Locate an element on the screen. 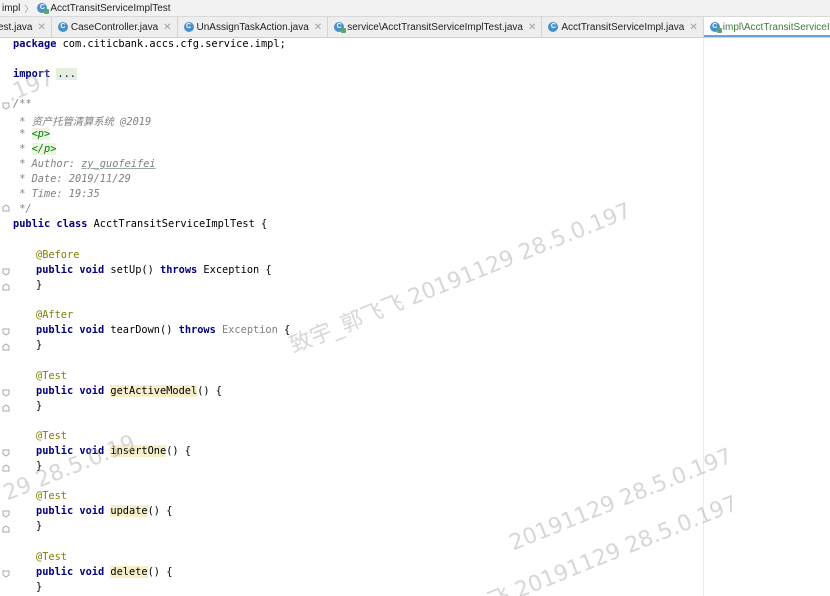 This screenshot has width=830, height=596. right-margin-guide is located at coordinates (703, 317).